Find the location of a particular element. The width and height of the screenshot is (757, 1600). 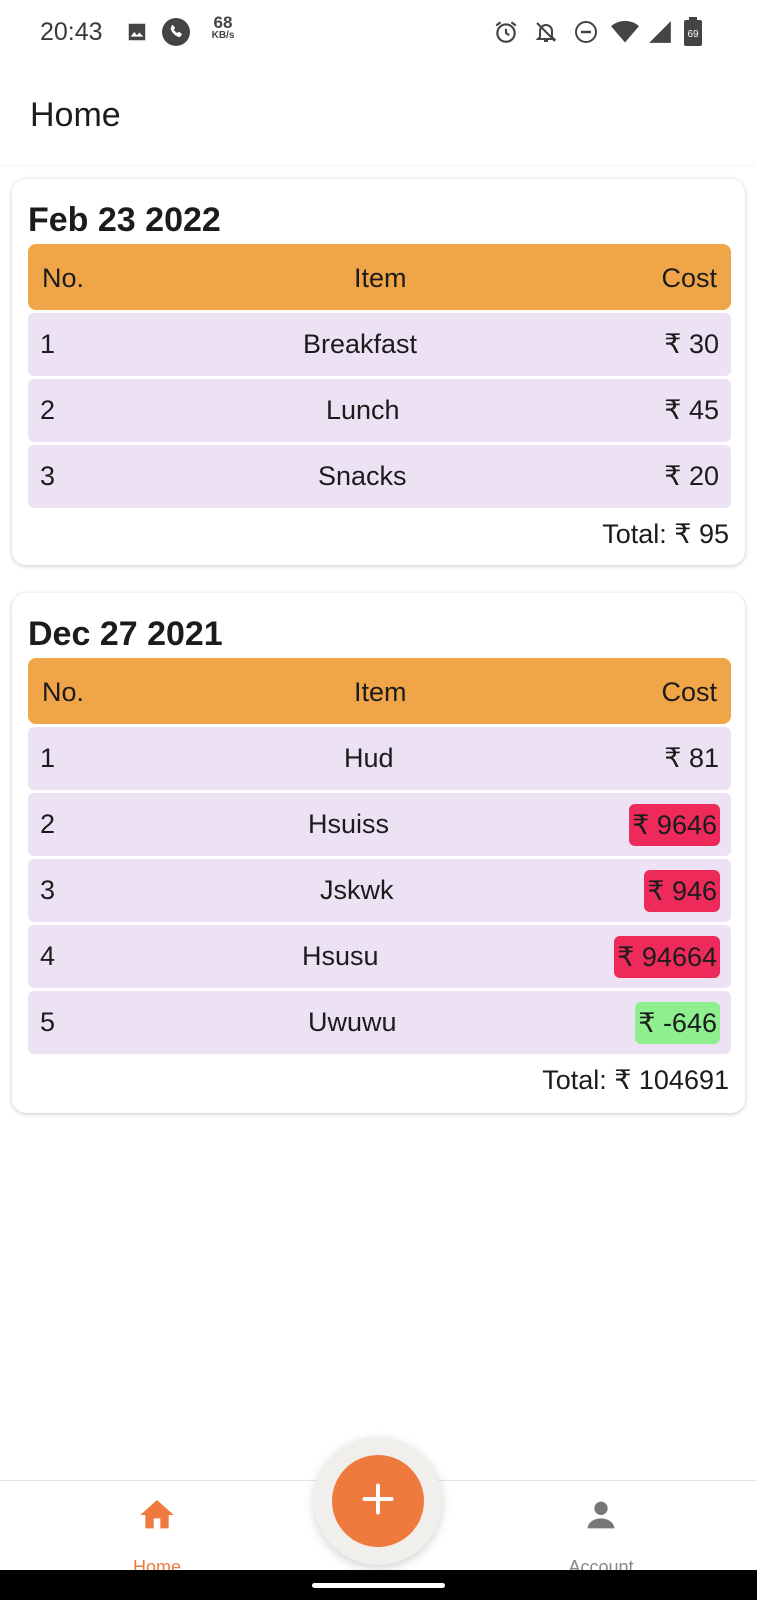

fab-container is located at coordinates (378, 1501).